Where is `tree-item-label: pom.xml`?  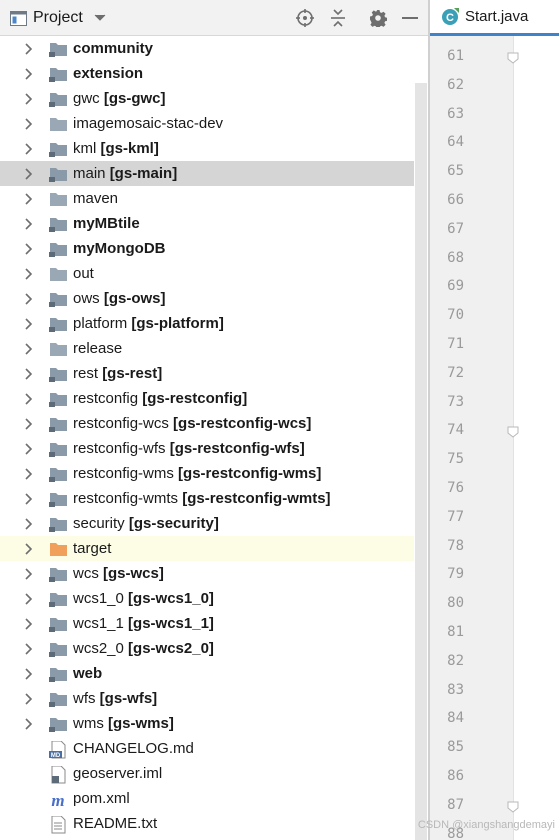
tree-item-label: pom.xml is located at coordinates (101, 798).